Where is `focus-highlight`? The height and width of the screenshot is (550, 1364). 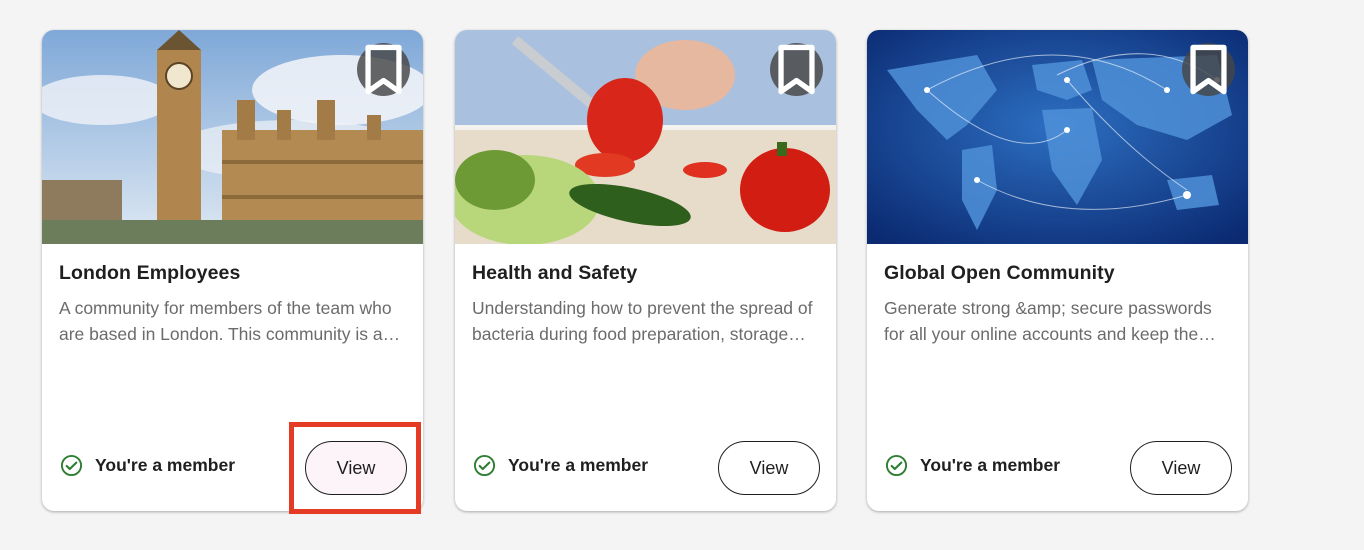 focus-highlight is located at coordinates (355, 468).